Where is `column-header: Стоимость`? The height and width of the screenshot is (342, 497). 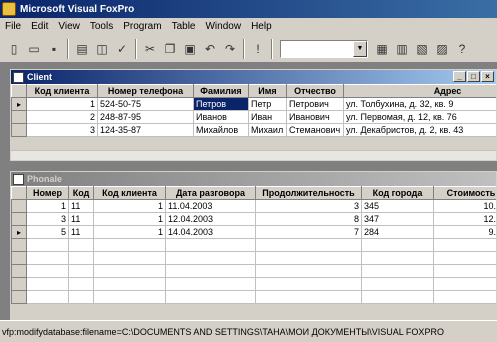 column-header: Стоимость is located at coordinates (464, 193).